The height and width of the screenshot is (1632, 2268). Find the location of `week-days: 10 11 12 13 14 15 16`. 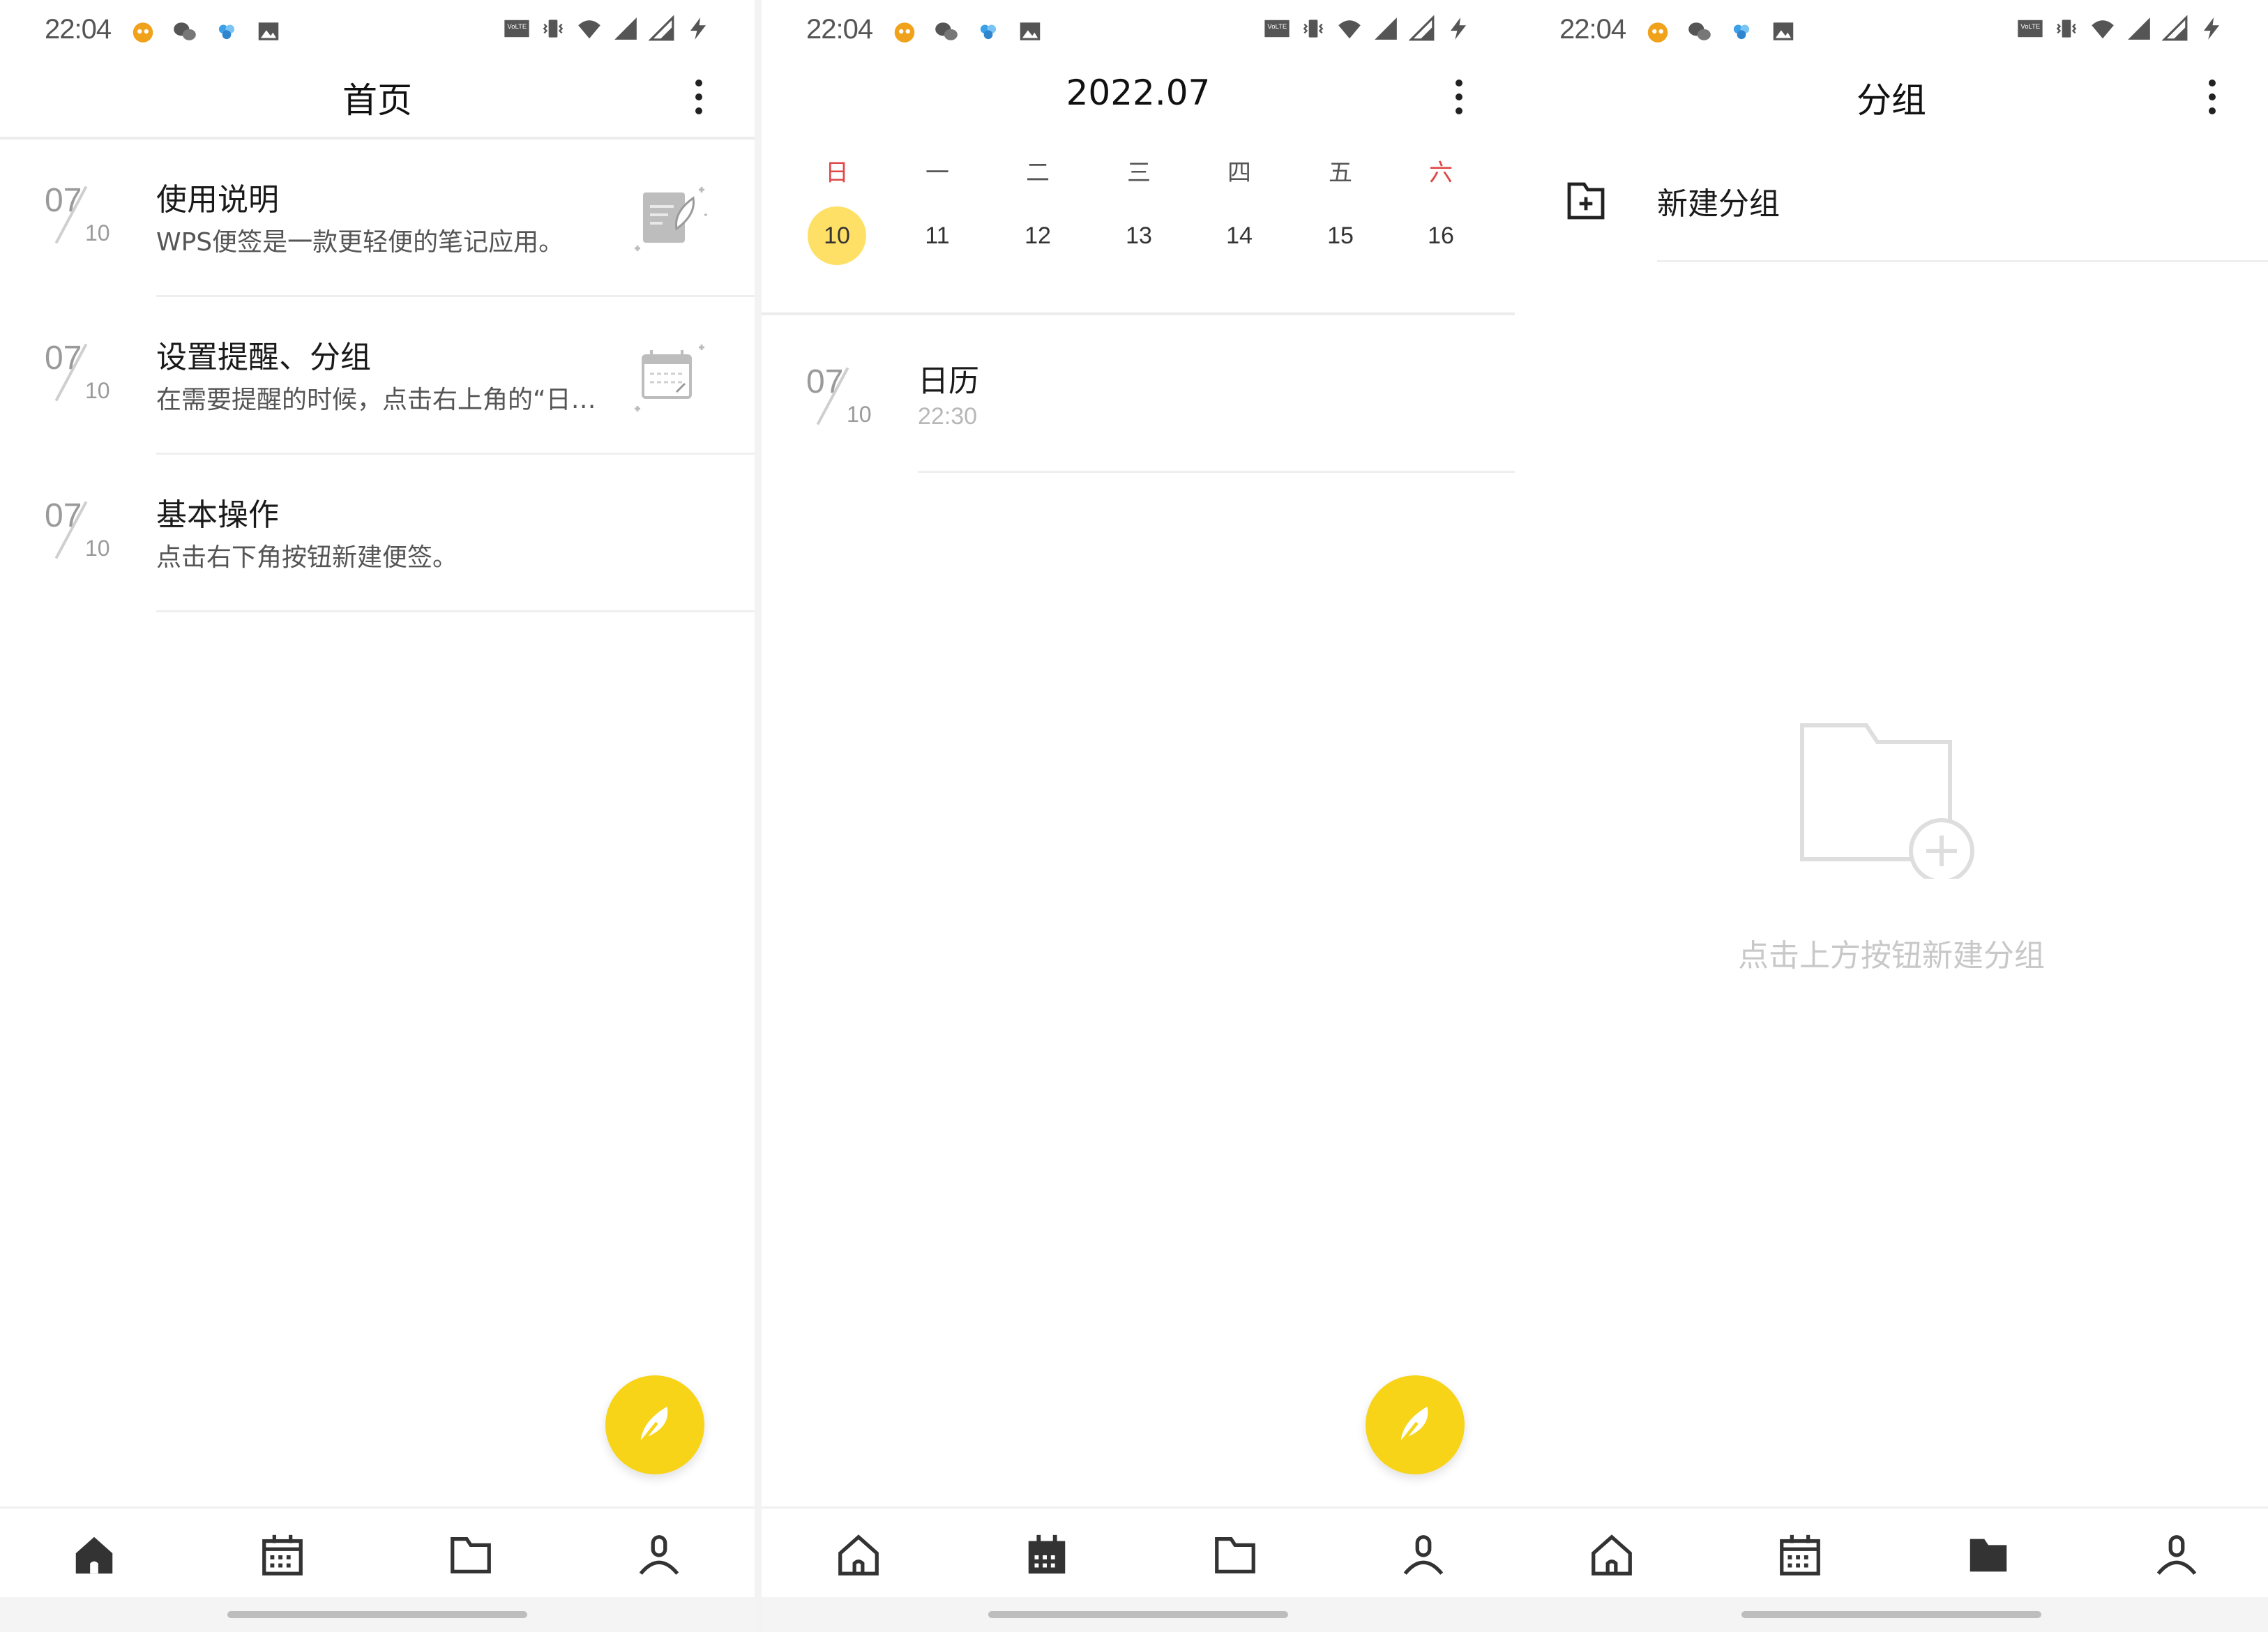

week-days: 10 11 12 13 14 15 16 is located at coordinates (1138, 235).